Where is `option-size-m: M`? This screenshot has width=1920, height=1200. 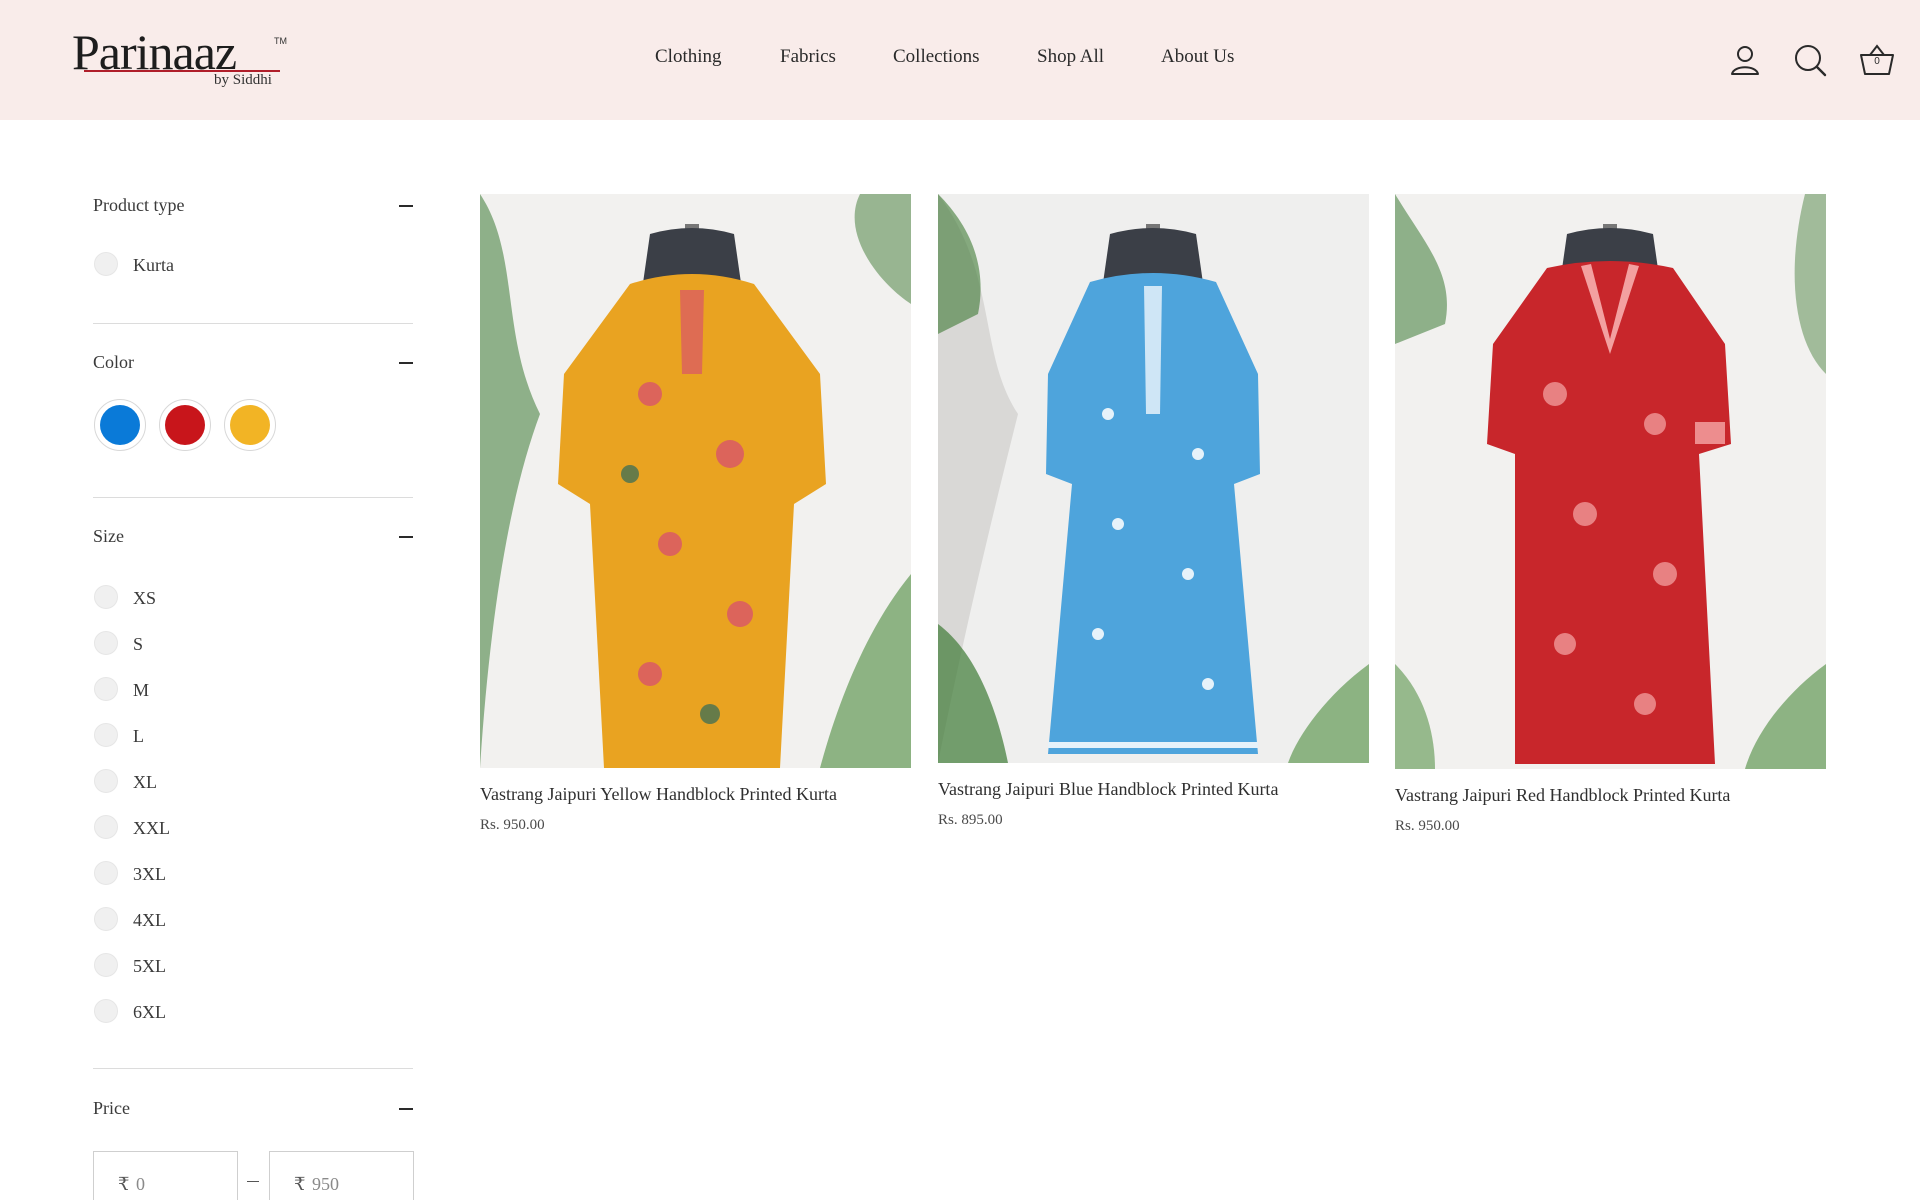
option-size-m: M is located at coordinates (243, 689).